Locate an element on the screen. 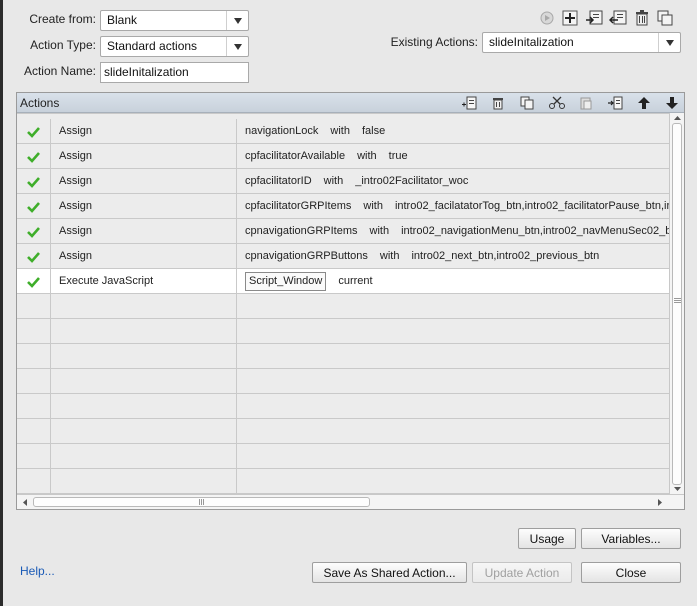  table-row: Assign navigationLock with false is located at coordinates (343, 131).